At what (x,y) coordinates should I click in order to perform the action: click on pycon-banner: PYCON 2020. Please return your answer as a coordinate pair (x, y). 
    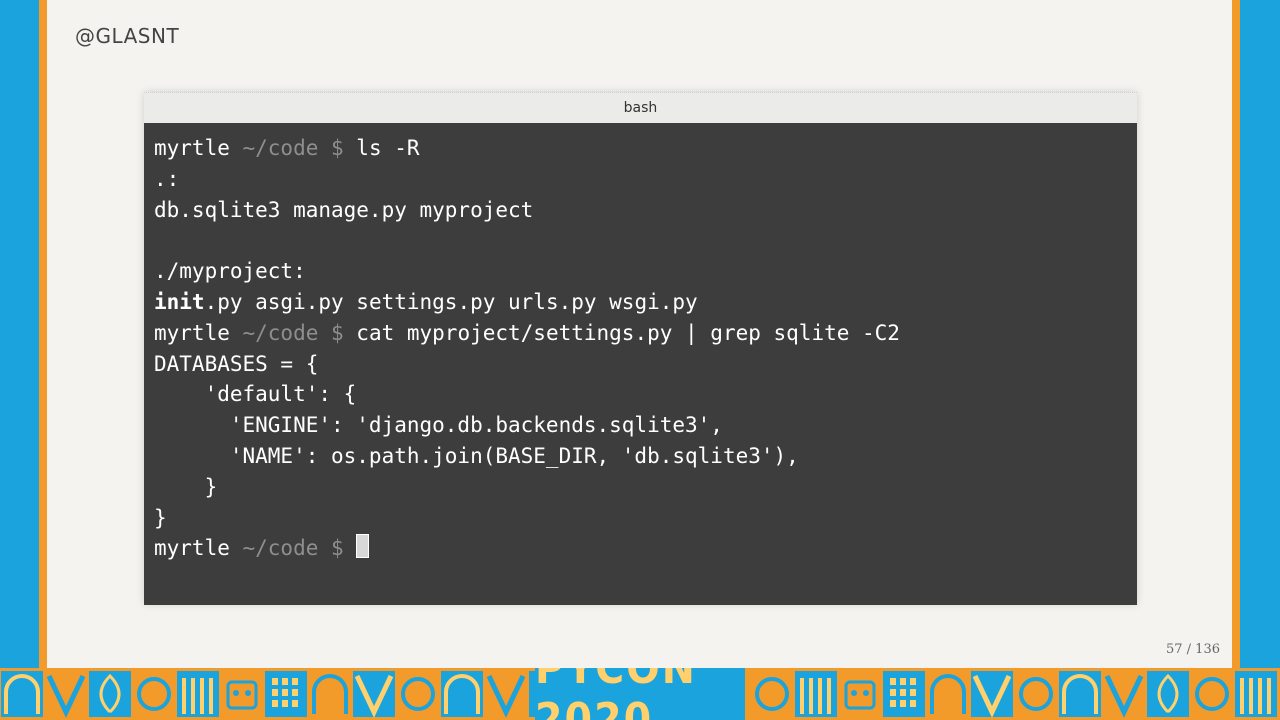
    Looking at the image, I should click on (640, 694).